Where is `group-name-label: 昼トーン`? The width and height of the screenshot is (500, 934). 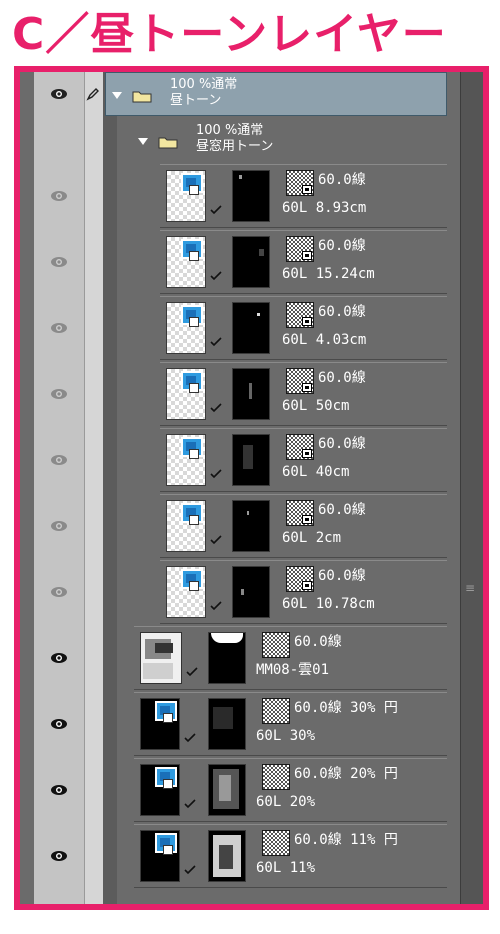 group-name-label: 昼トーン is located at coordinates (196, 100).